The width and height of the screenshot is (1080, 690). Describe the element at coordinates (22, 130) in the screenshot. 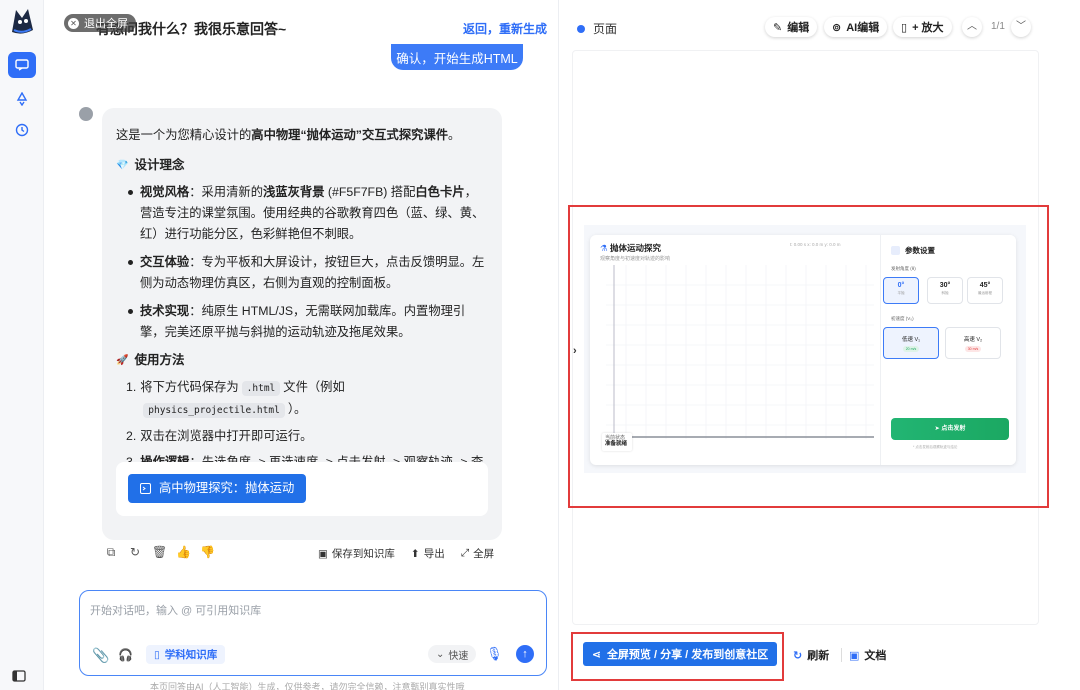

I see `history-nav-icon` at that location.